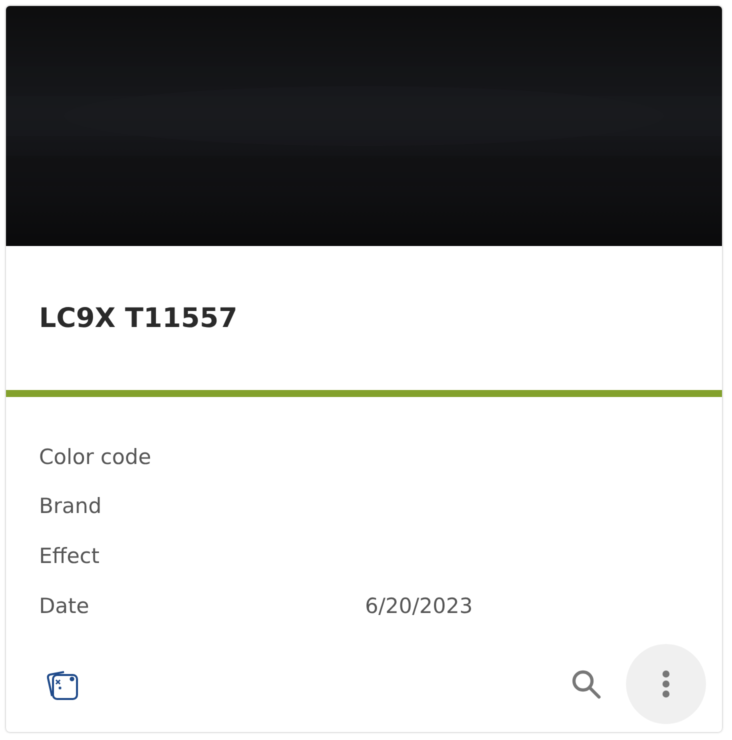 This screenshot has height=740, width=732. Describe the element at coordinates (71, 506) in the screenshot. I see `field-label: Brand` at that location.